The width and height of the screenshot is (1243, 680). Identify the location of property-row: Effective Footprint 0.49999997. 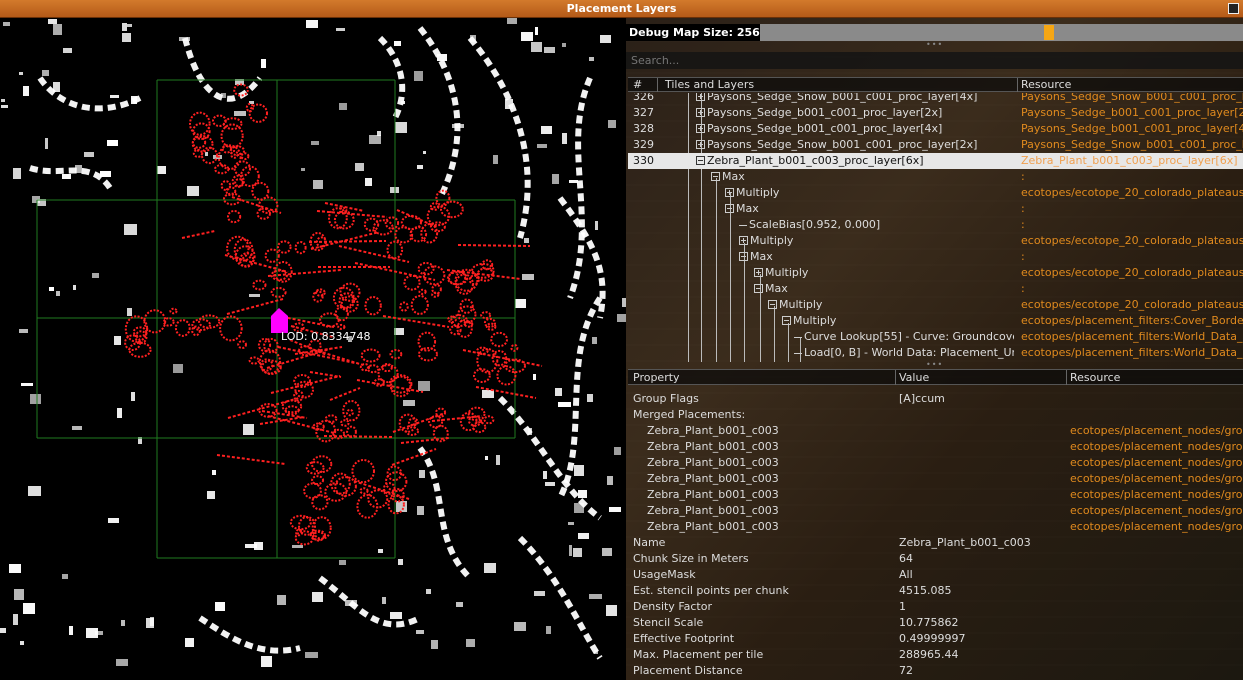
(935, 639).